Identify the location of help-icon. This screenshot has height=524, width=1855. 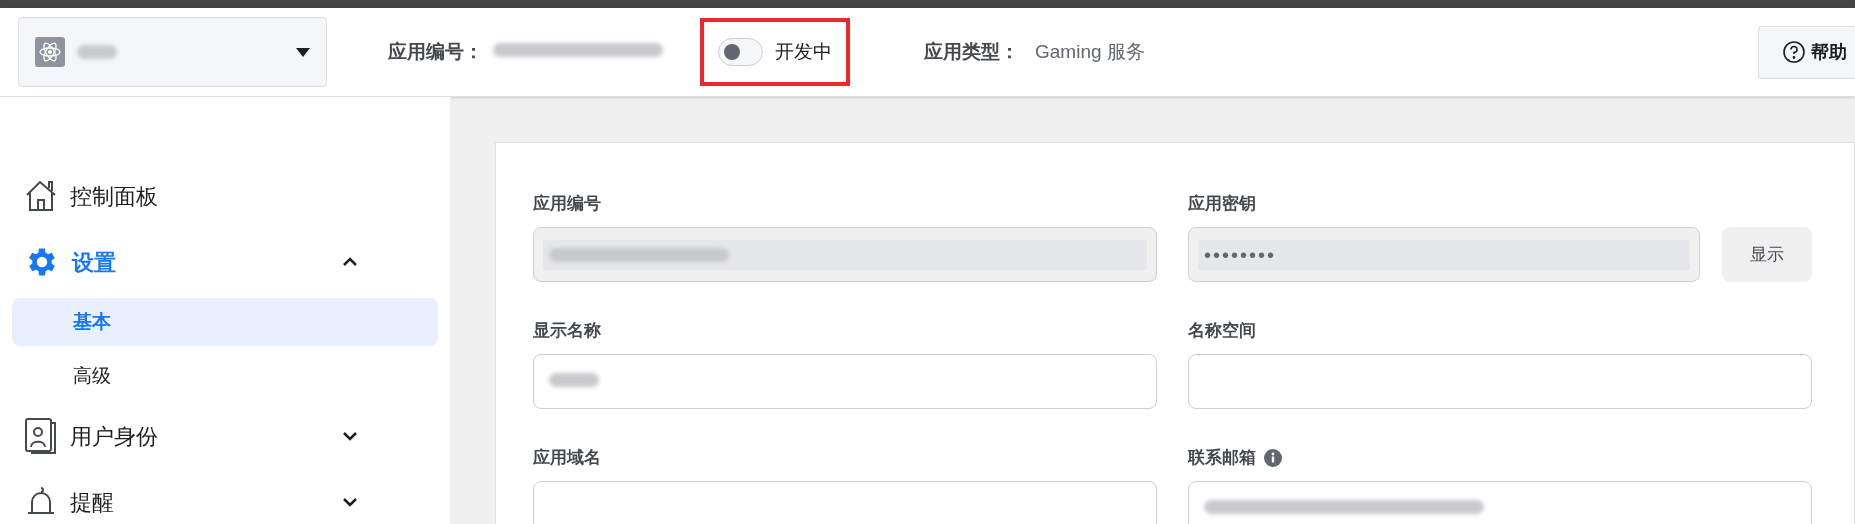
(1794, 52).